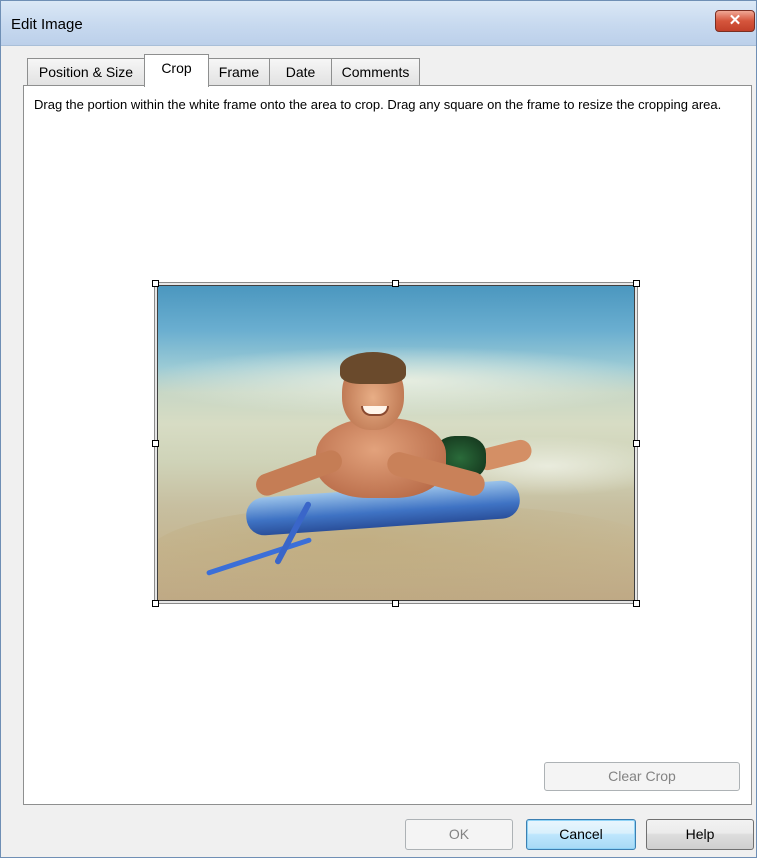 The image size is (757, 858). I want to click on help-button: Help, so click(700, 834).